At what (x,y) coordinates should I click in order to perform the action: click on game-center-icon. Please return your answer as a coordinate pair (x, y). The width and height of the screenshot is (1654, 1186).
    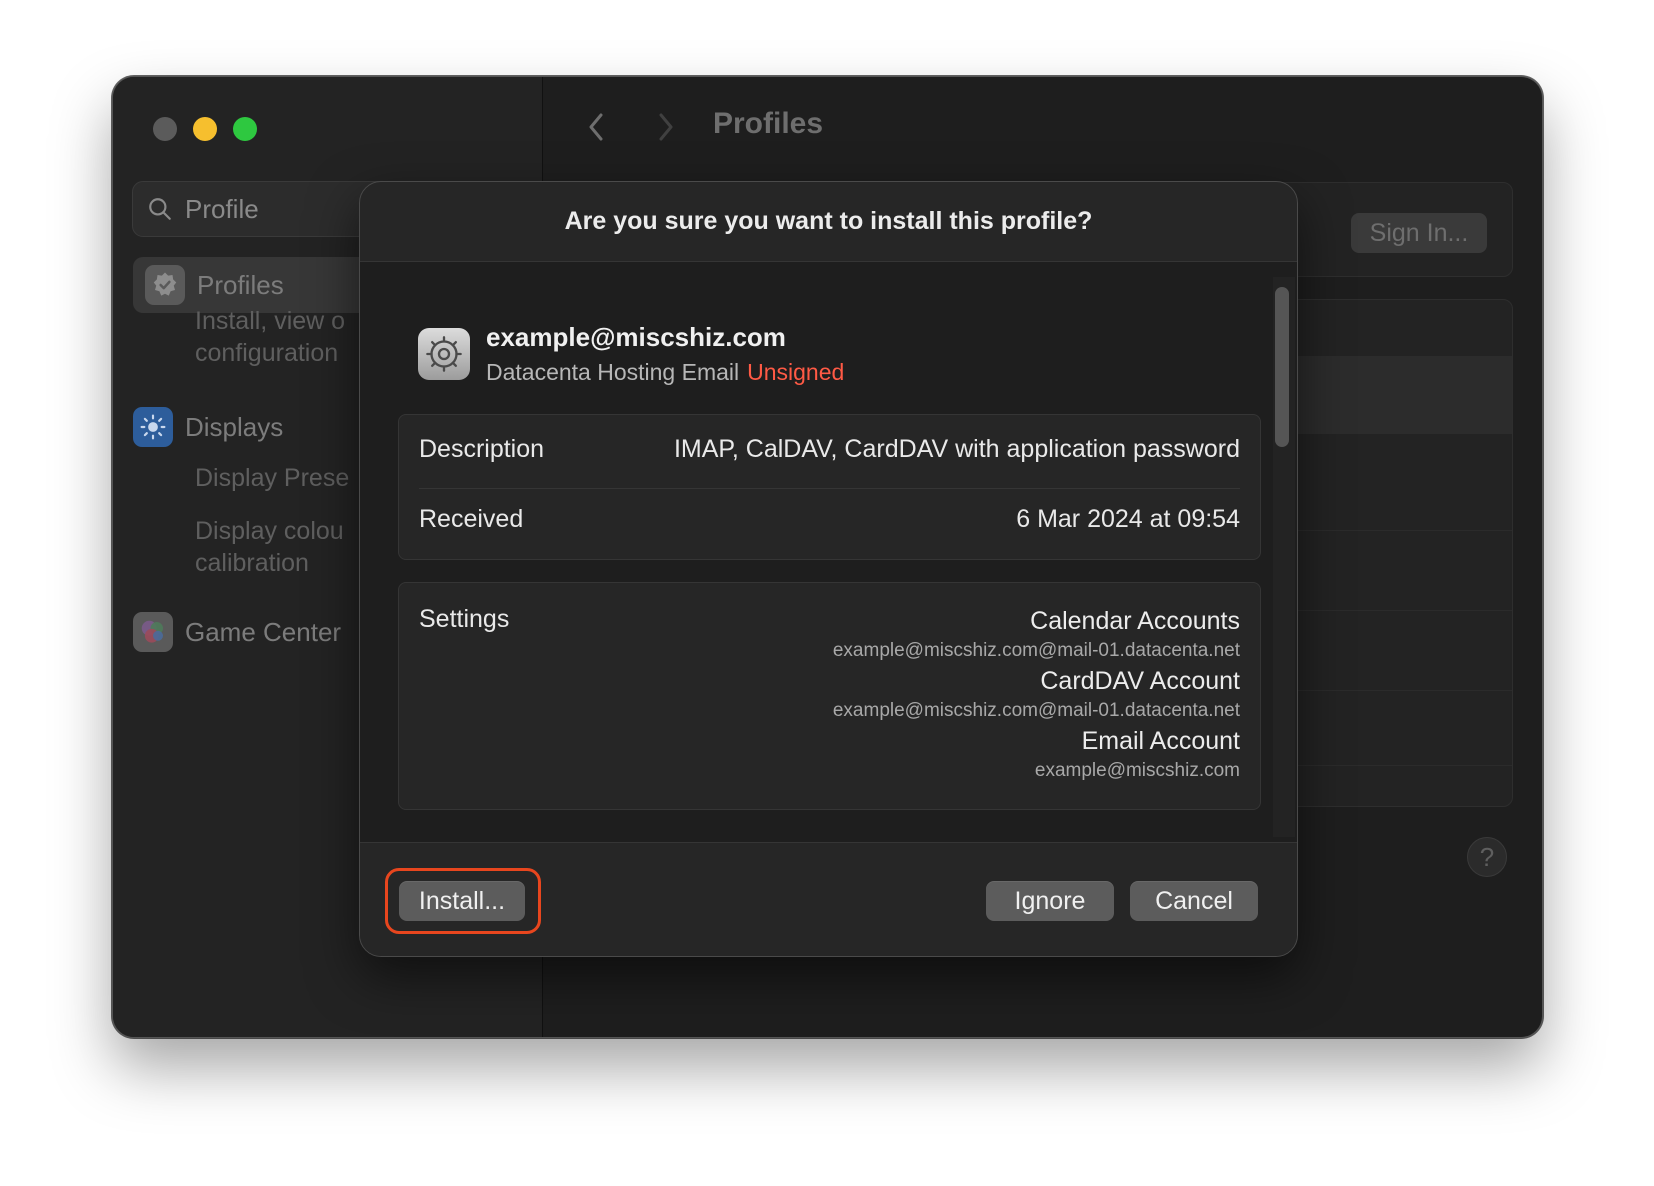
    Looking at the image, I should click on (153, 632).